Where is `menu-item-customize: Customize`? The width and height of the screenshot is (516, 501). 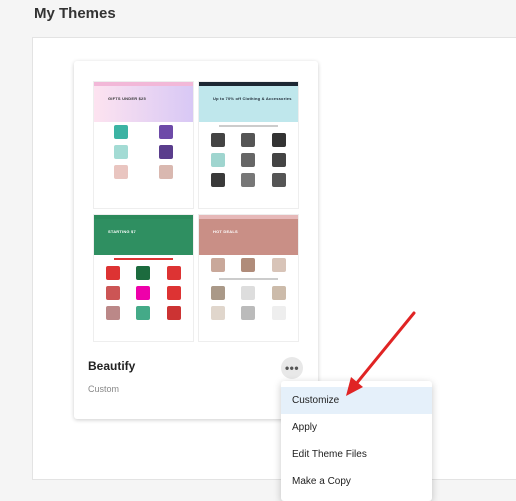
menu-item-customize: Customize is located at coordinates (356, 400).